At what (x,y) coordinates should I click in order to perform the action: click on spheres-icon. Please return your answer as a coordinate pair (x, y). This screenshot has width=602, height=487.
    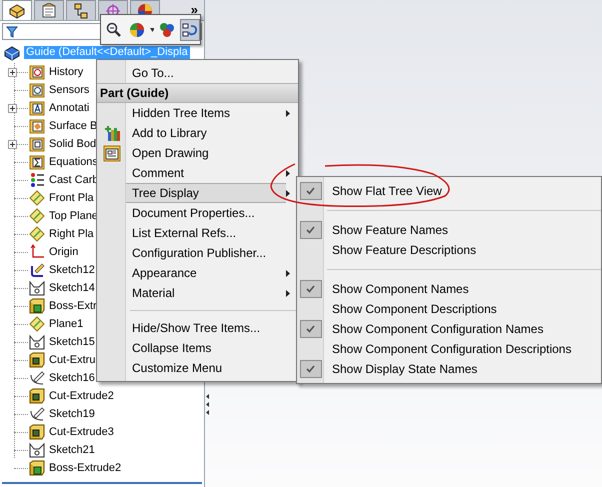
    Looking at the image, I should click on (167, 30).